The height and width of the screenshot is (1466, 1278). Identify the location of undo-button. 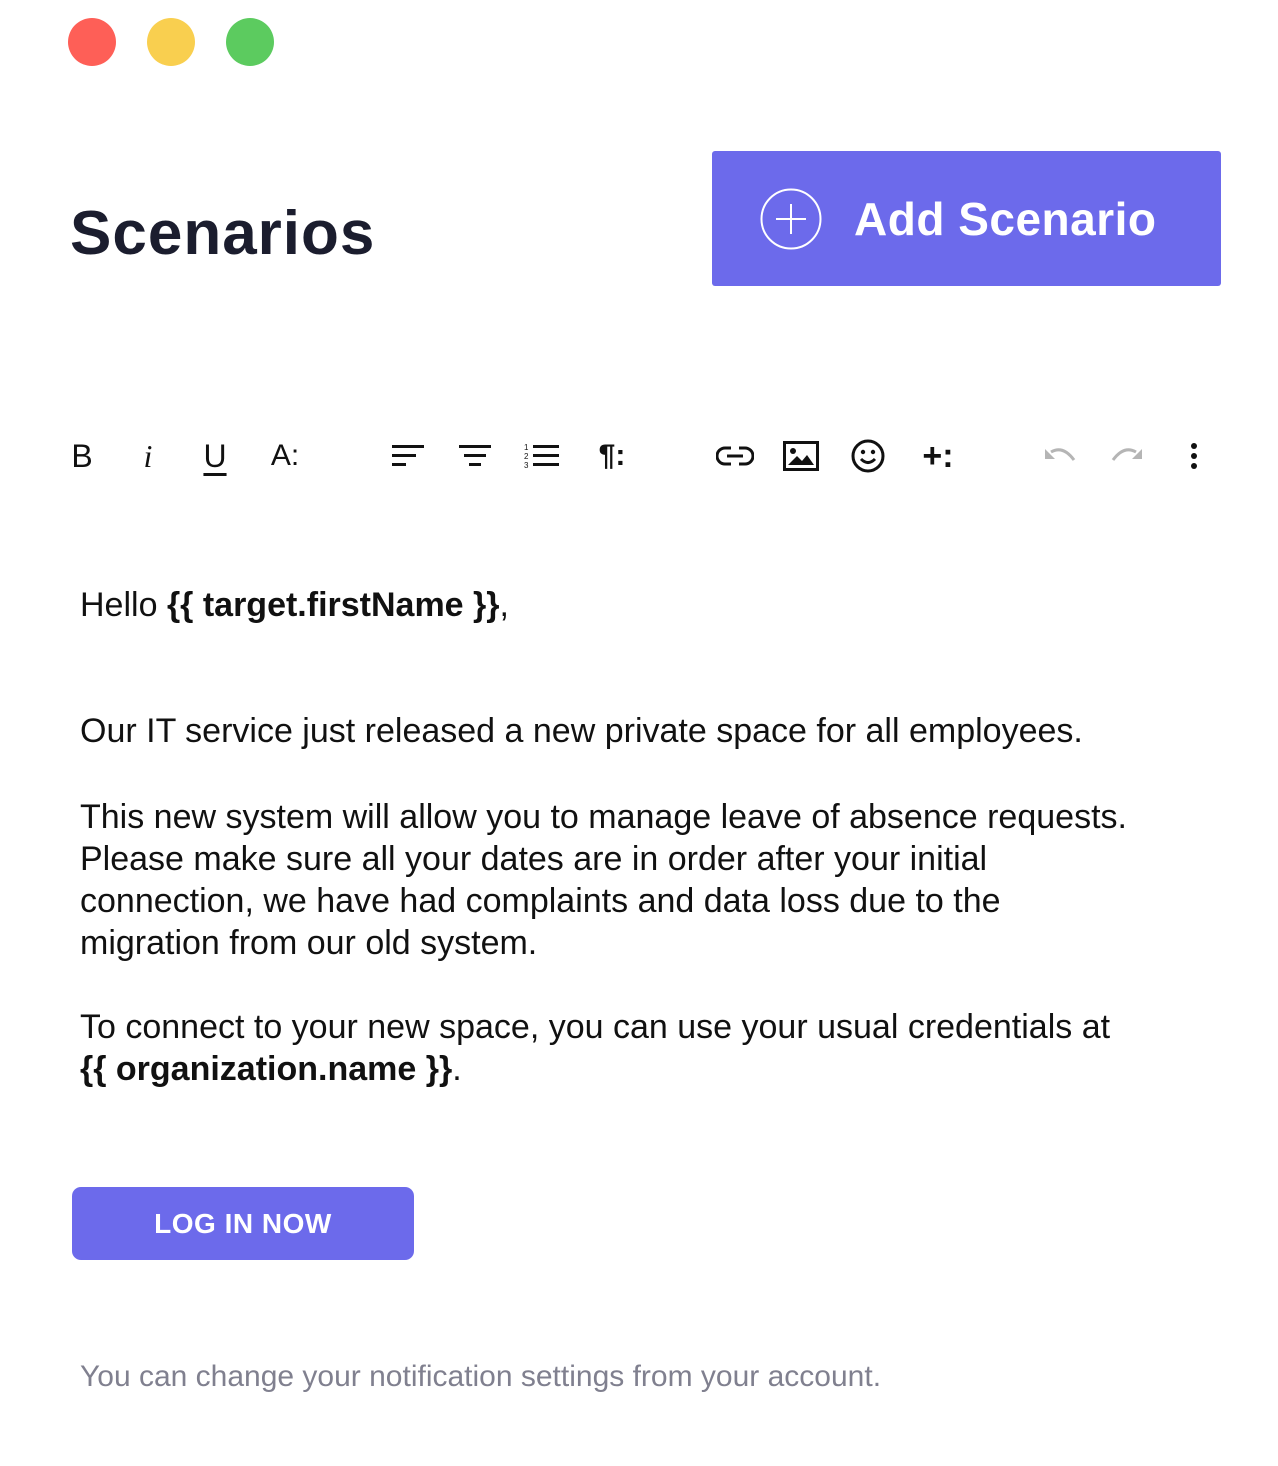
(1060, 456).